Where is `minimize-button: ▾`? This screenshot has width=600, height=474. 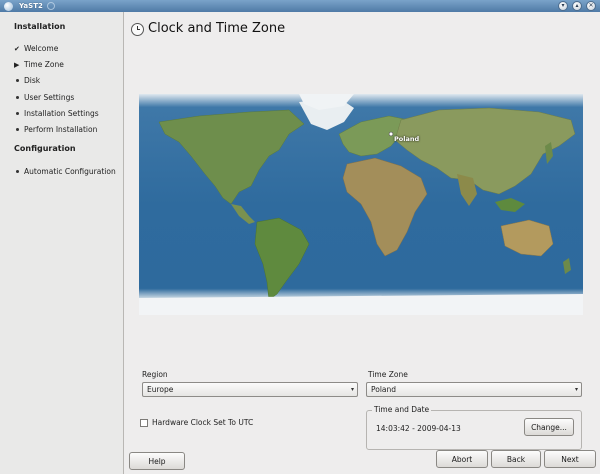
minimize-button: ▾ is located at coordinates (563, 6).